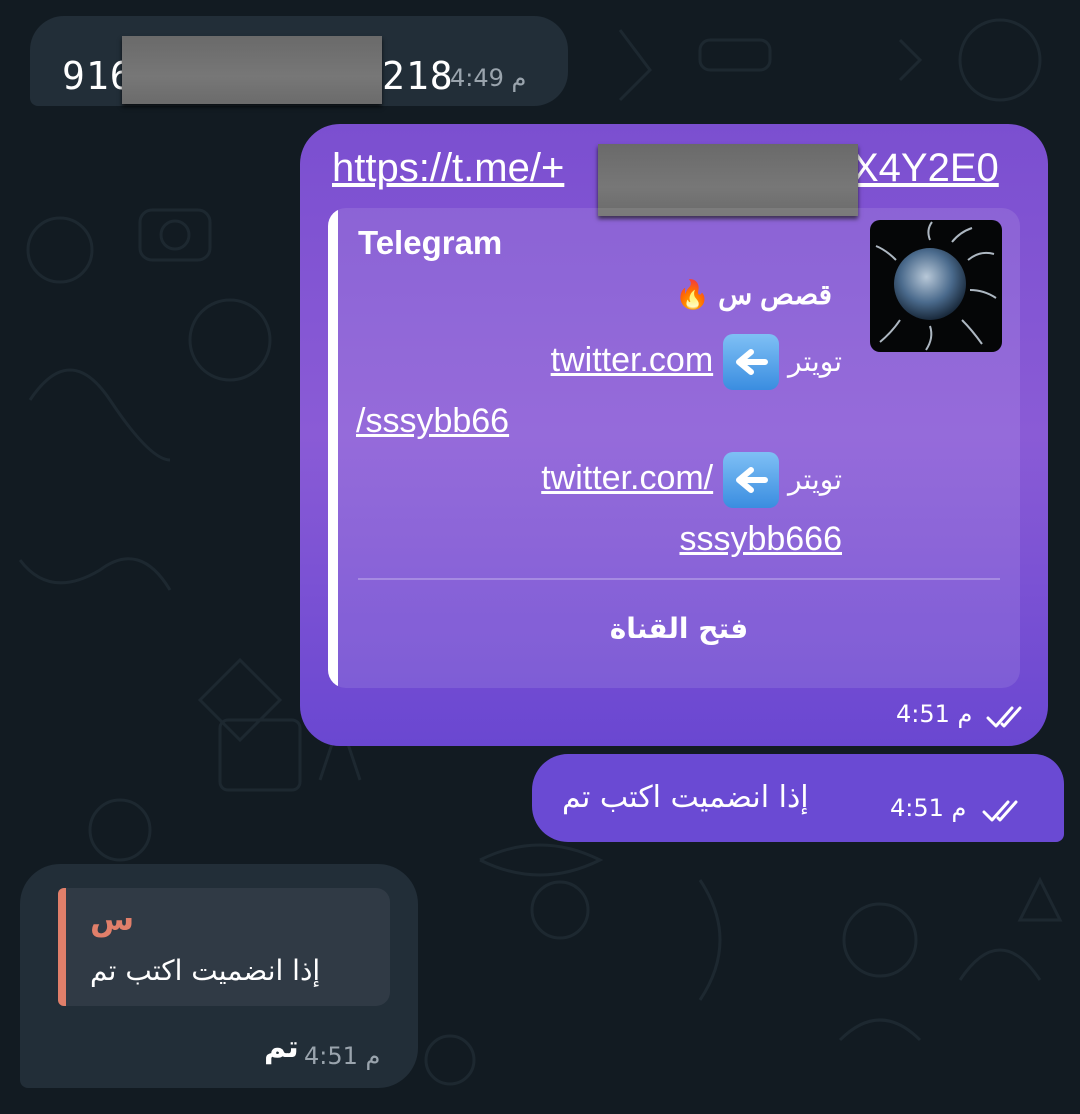 The width and height of the screenshot is (1080, 1114). What do you see at coordinates (488, 78) in the screenshot?
I see `message-time: 4:49 م` at bounding box center [488, 78].